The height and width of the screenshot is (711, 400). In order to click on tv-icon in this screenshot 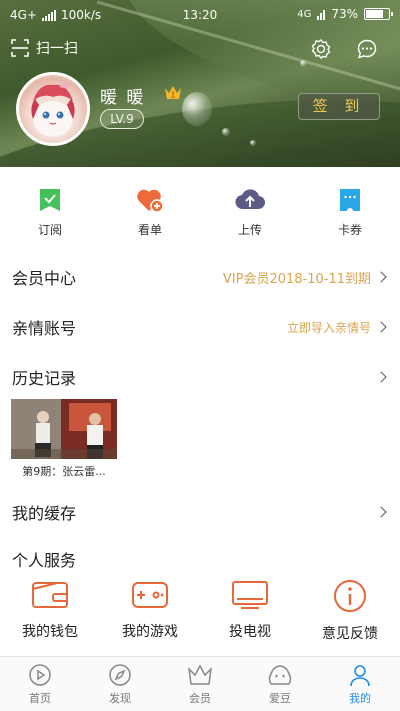, I will do `click(250, 595)`.